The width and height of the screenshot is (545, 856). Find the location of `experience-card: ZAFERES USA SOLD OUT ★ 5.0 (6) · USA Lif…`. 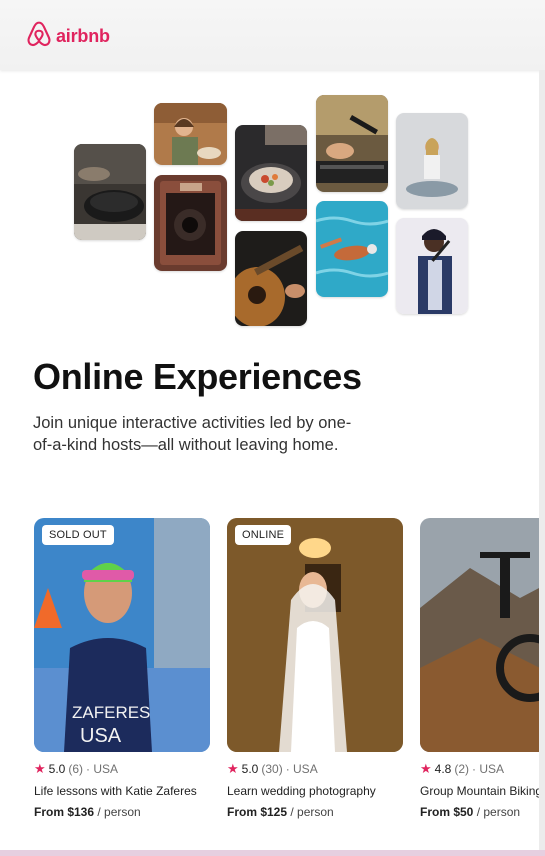

experience-card: ZAFERES USA SOLD OUT ★ 5.0 (6) · USA Lif… is located at coordinates (122, 668).